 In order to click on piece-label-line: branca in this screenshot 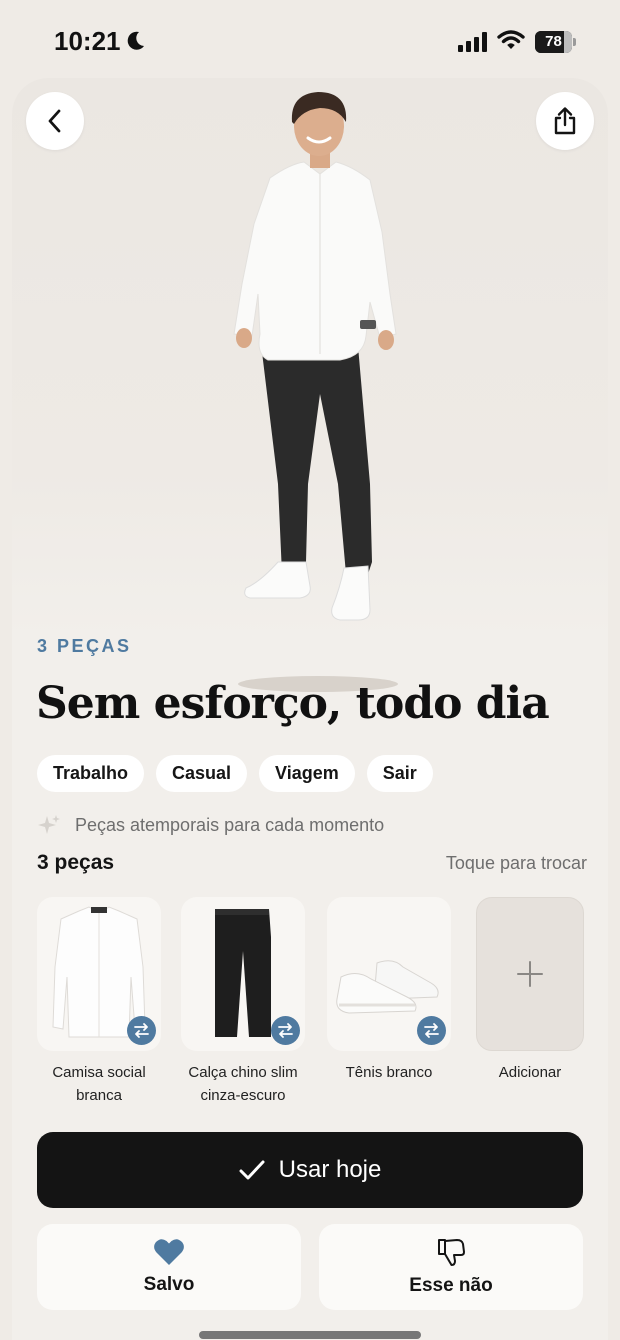, I will do `click(99, 1095)`.